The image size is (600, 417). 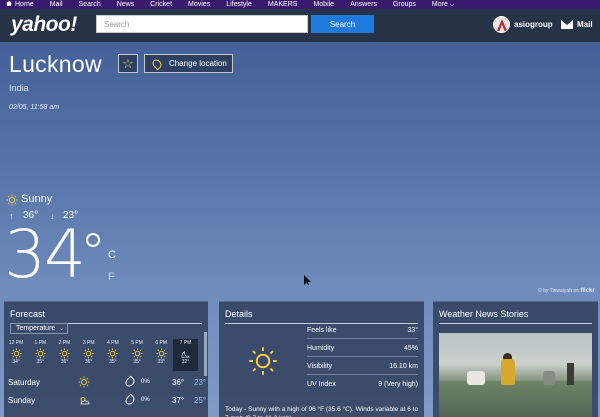 What do you see at coordinates (205, 354) in the screenshot?
I see `hourly-scrollbar` at bounding box center [205, 354].